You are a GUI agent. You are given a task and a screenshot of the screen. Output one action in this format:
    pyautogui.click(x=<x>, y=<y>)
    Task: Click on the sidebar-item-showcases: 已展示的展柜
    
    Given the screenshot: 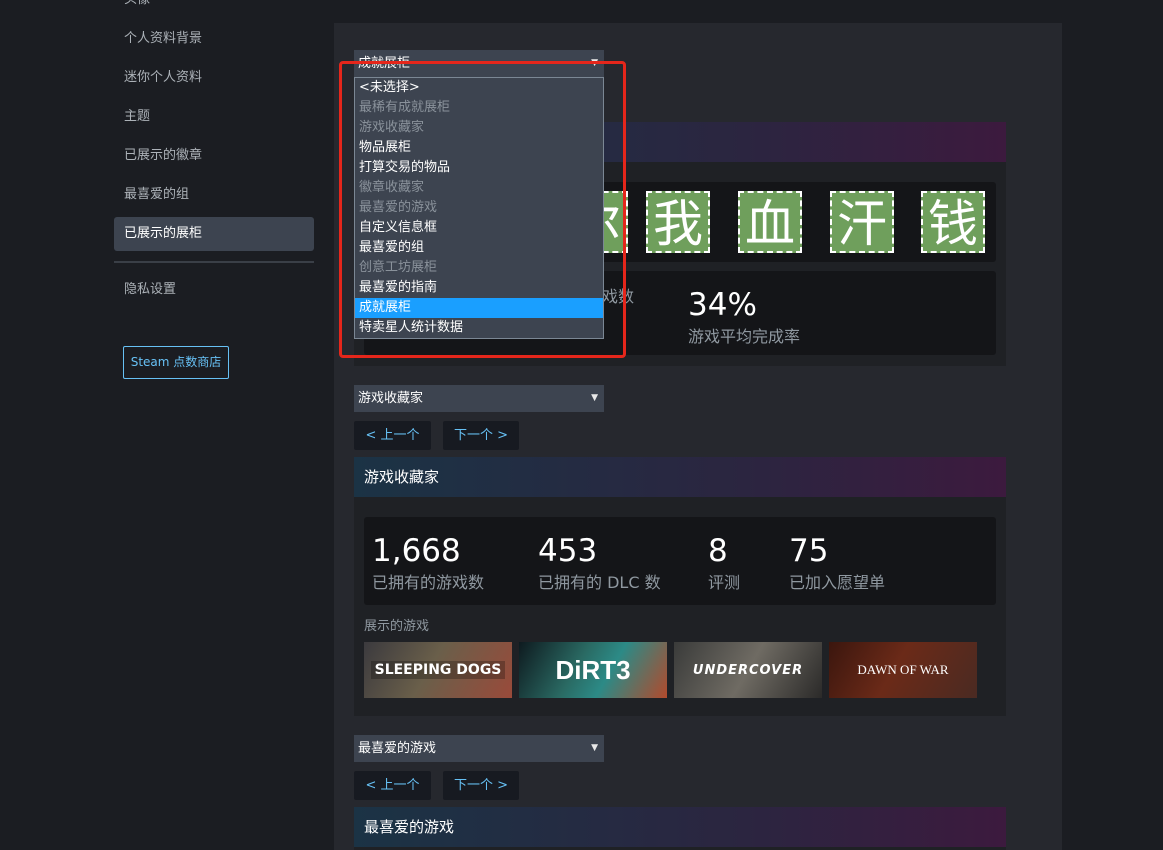 What is the action you would take?
    pyautogui.click(x=214, y=234)
    